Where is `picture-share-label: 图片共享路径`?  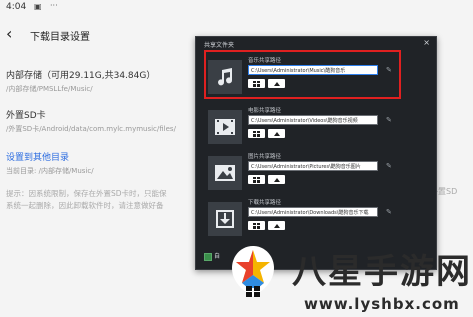 picture-share-label: 图片共享路径 is located at coordinates (265, 157).